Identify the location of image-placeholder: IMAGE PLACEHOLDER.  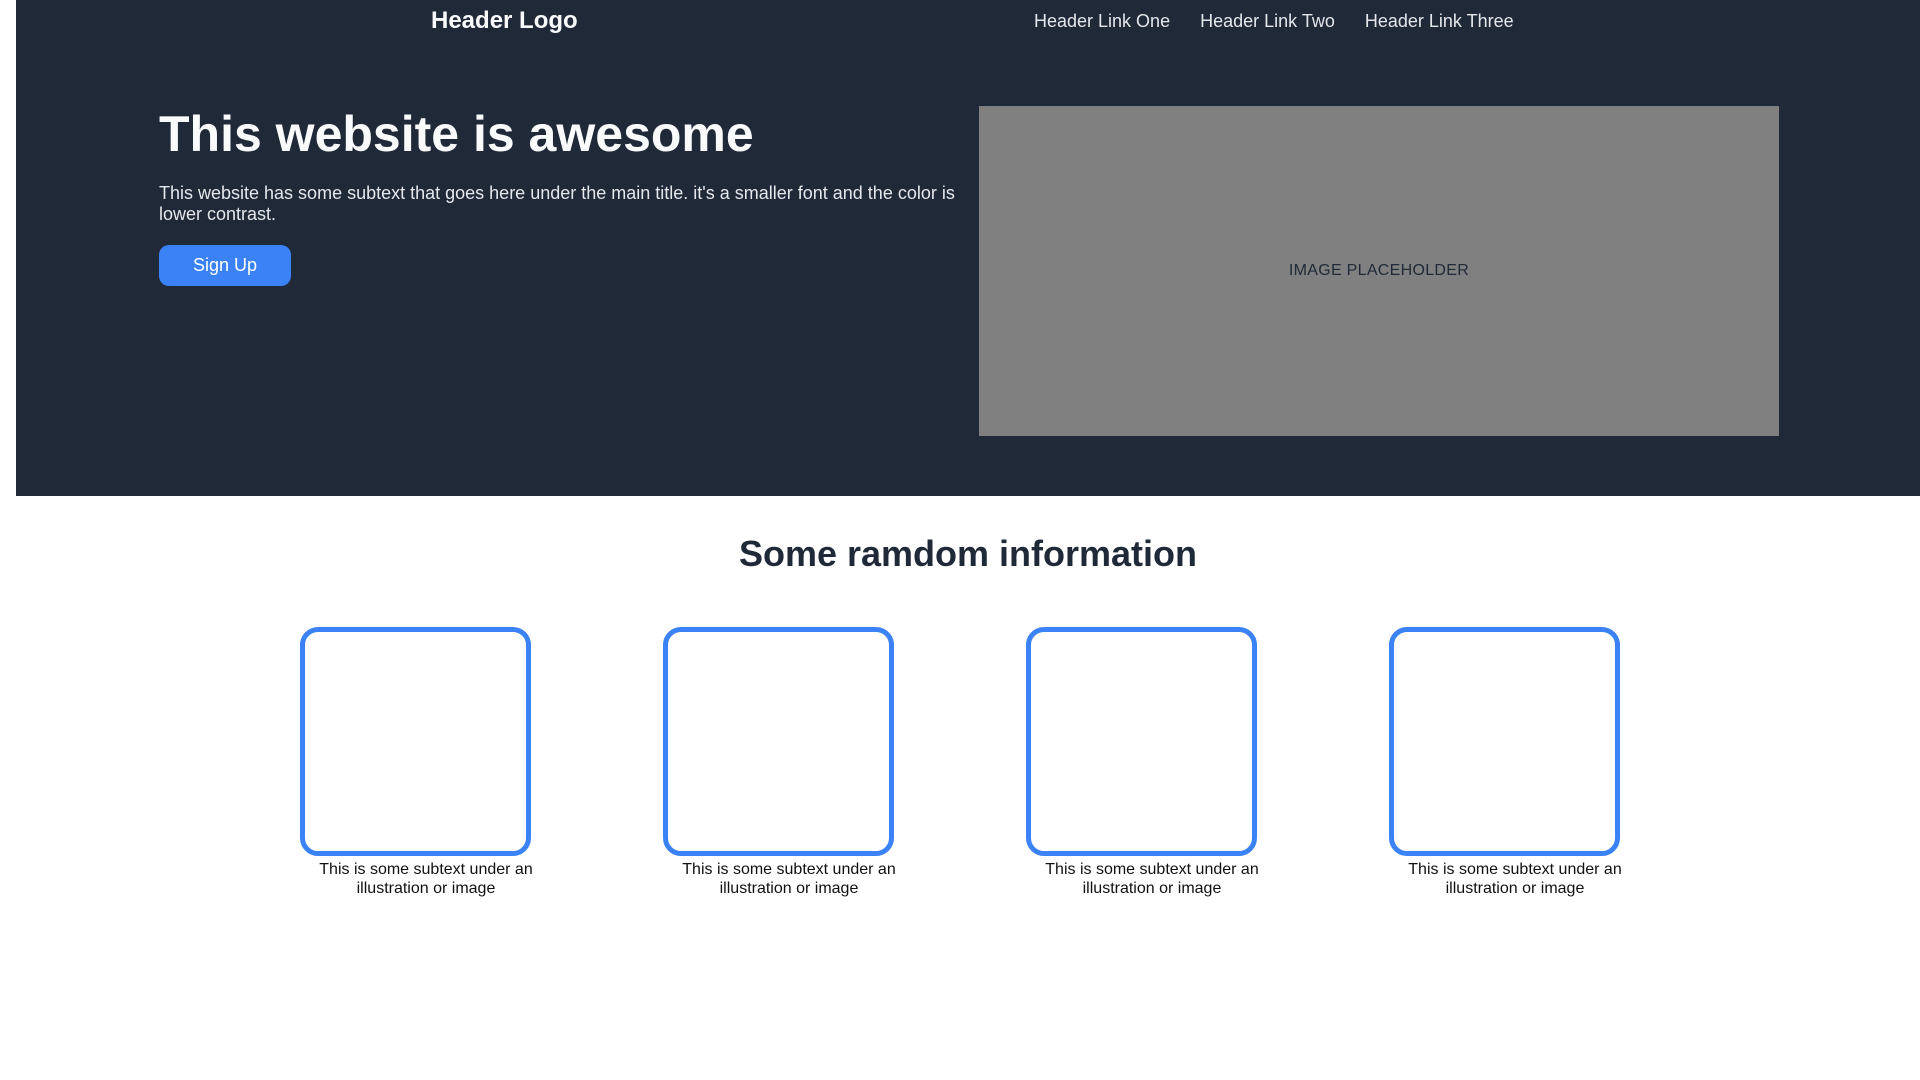
(1379, 271).